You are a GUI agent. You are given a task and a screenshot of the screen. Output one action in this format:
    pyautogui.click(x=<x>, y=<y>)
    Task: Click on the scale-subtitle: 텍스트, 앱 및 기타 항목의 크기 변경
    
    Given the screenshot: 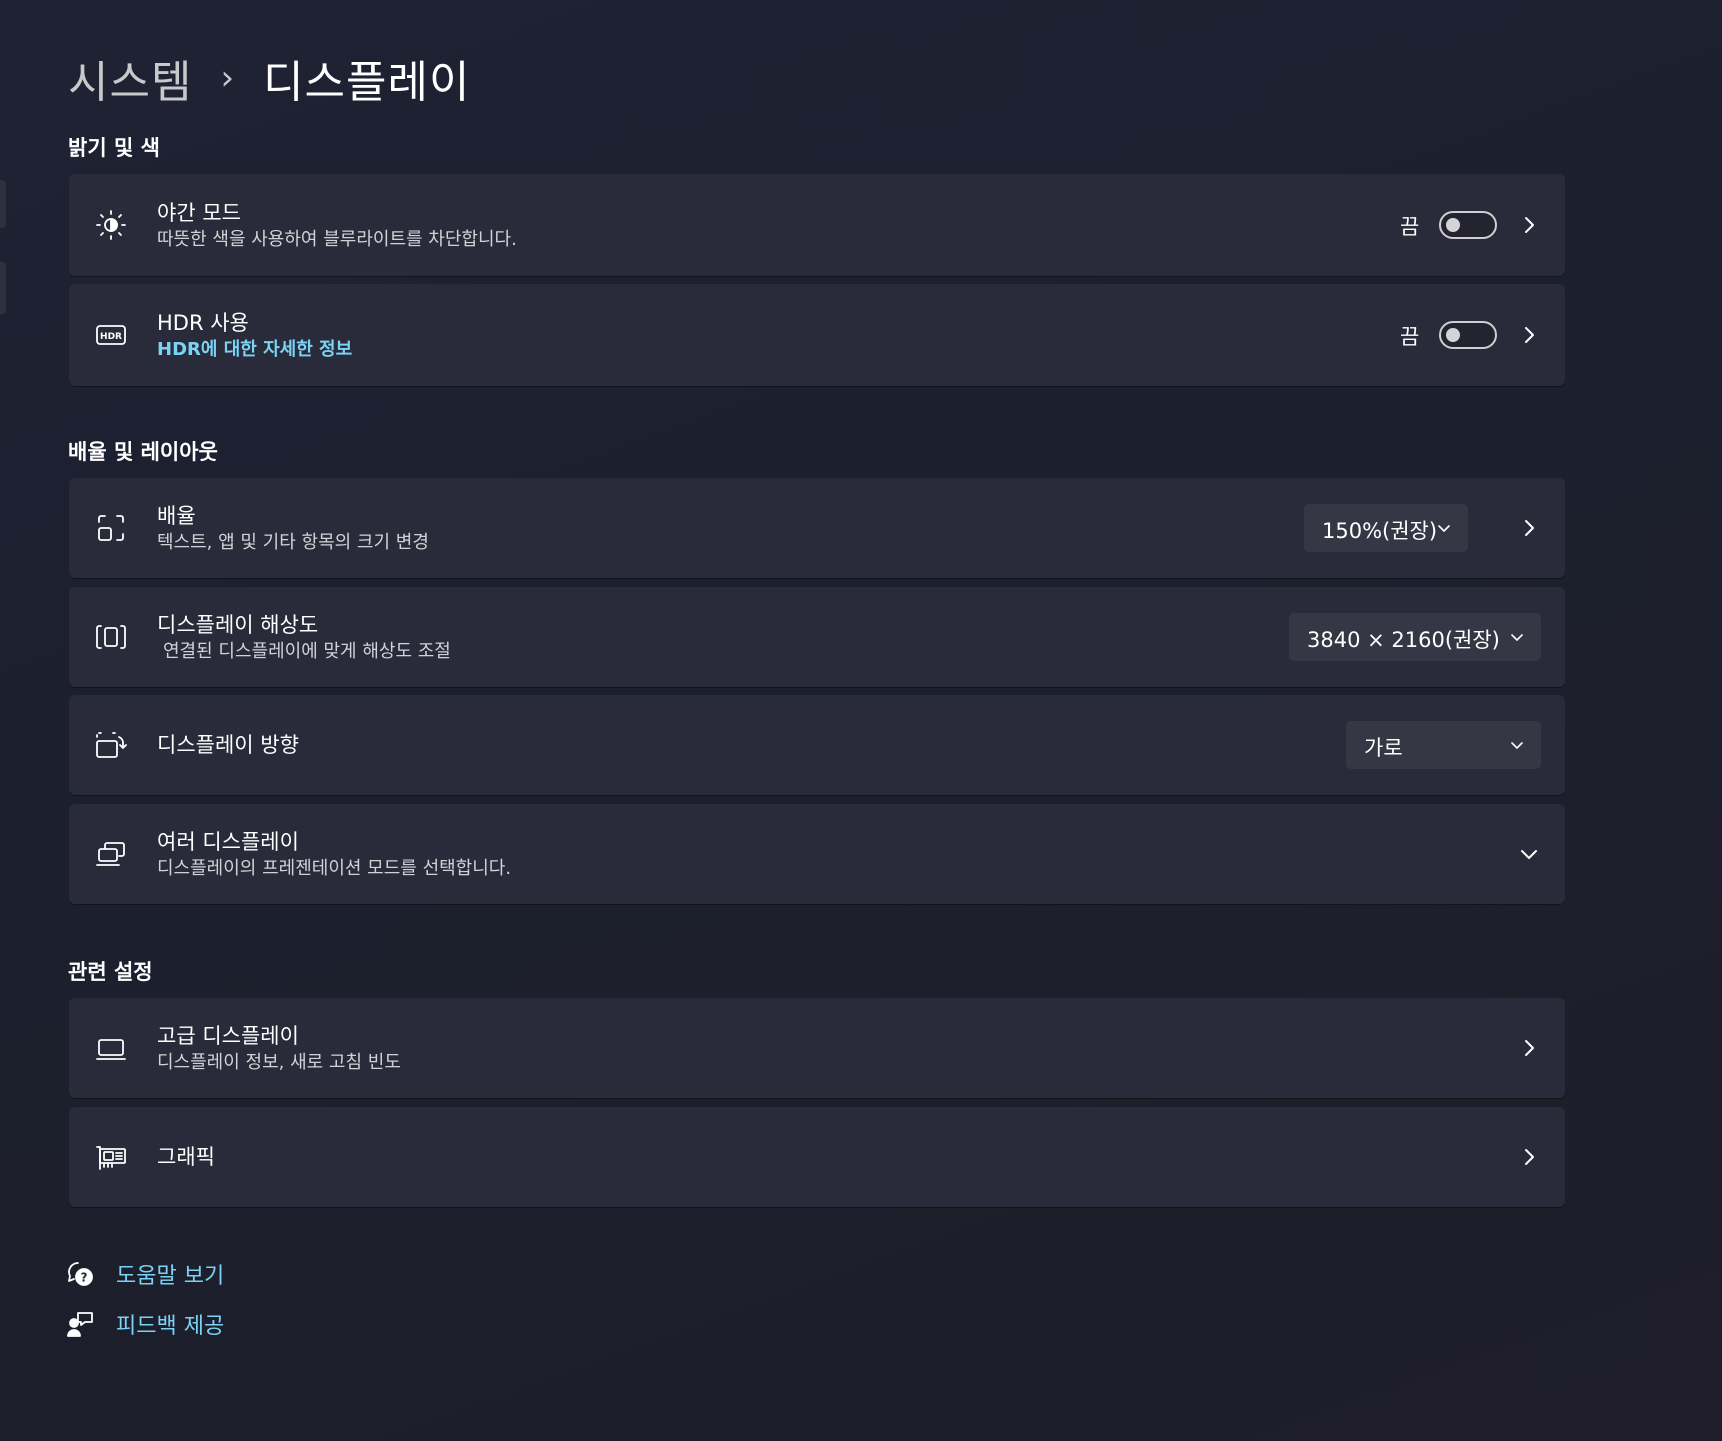 What is the action you would take?
    pyautogui.click(x=293, y=542)
    